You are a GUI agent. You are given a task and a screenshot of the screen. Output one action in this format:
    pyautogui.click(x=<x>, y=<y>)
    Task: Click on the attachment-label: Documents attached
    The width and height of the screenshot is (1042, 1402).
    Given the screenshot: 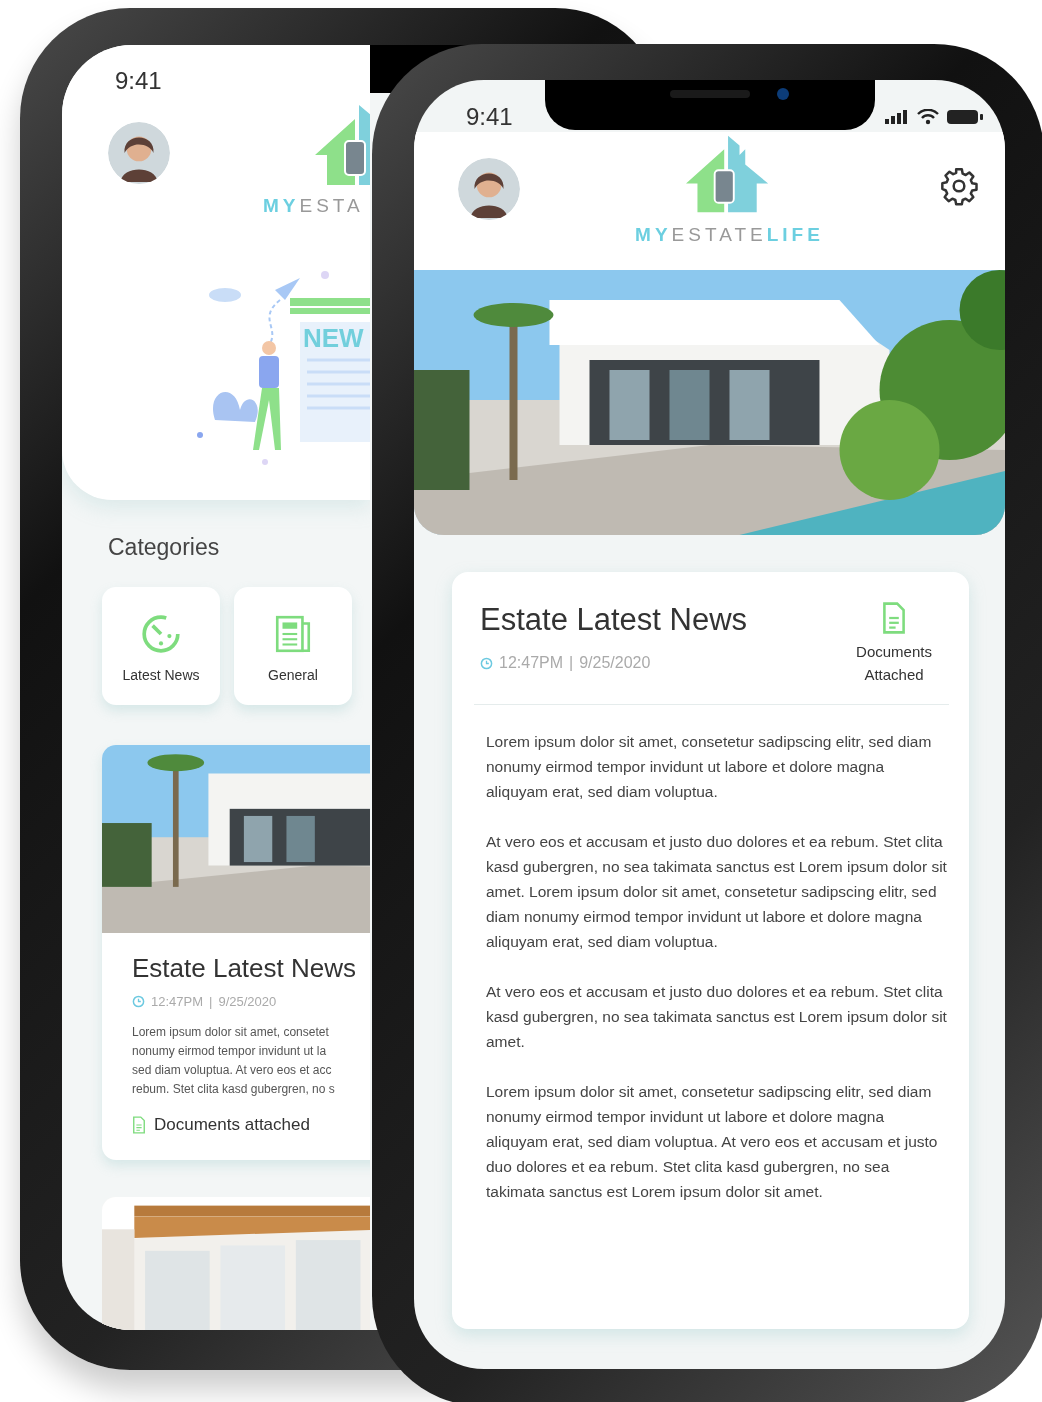 What is the action you would take?
    pyautogui.click(x=232, y=1125)
    